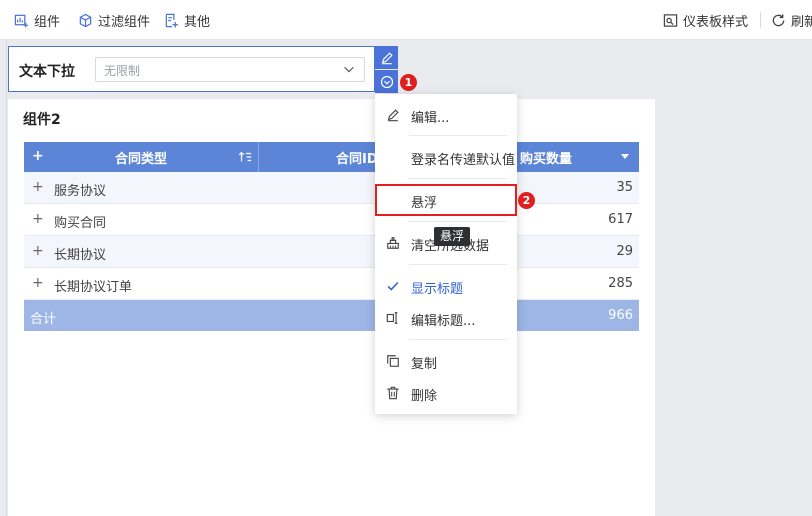 This screenshot has height=516, width=812. I want to click on filter-component-button: 过滤组件, so click(114, 20).